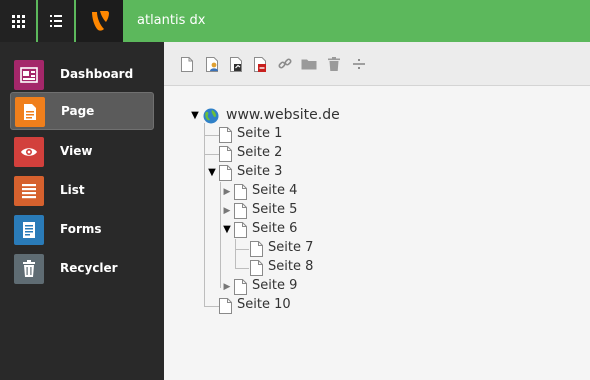  Describe the element at coordinates (260, 152) in the screenshot. I see `tree-node-label: Seite 2` at that location.